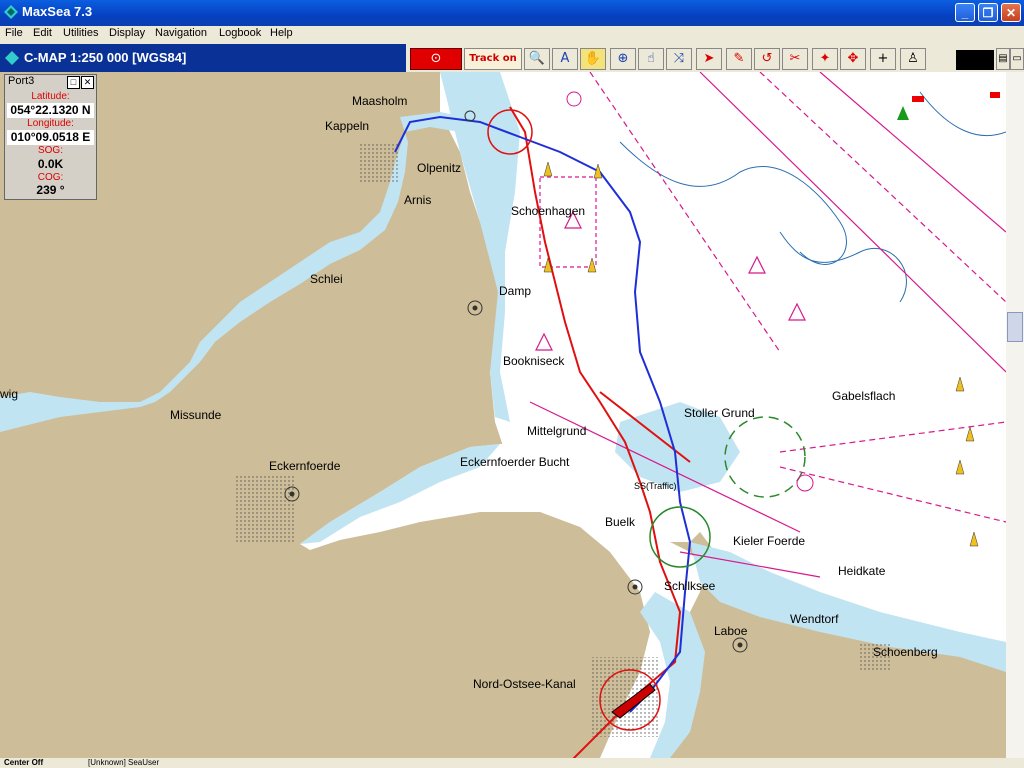  What do you see at coordinates (975, 60) in the screenshot?
I see `black-panel` at bounding box center [975, 60].